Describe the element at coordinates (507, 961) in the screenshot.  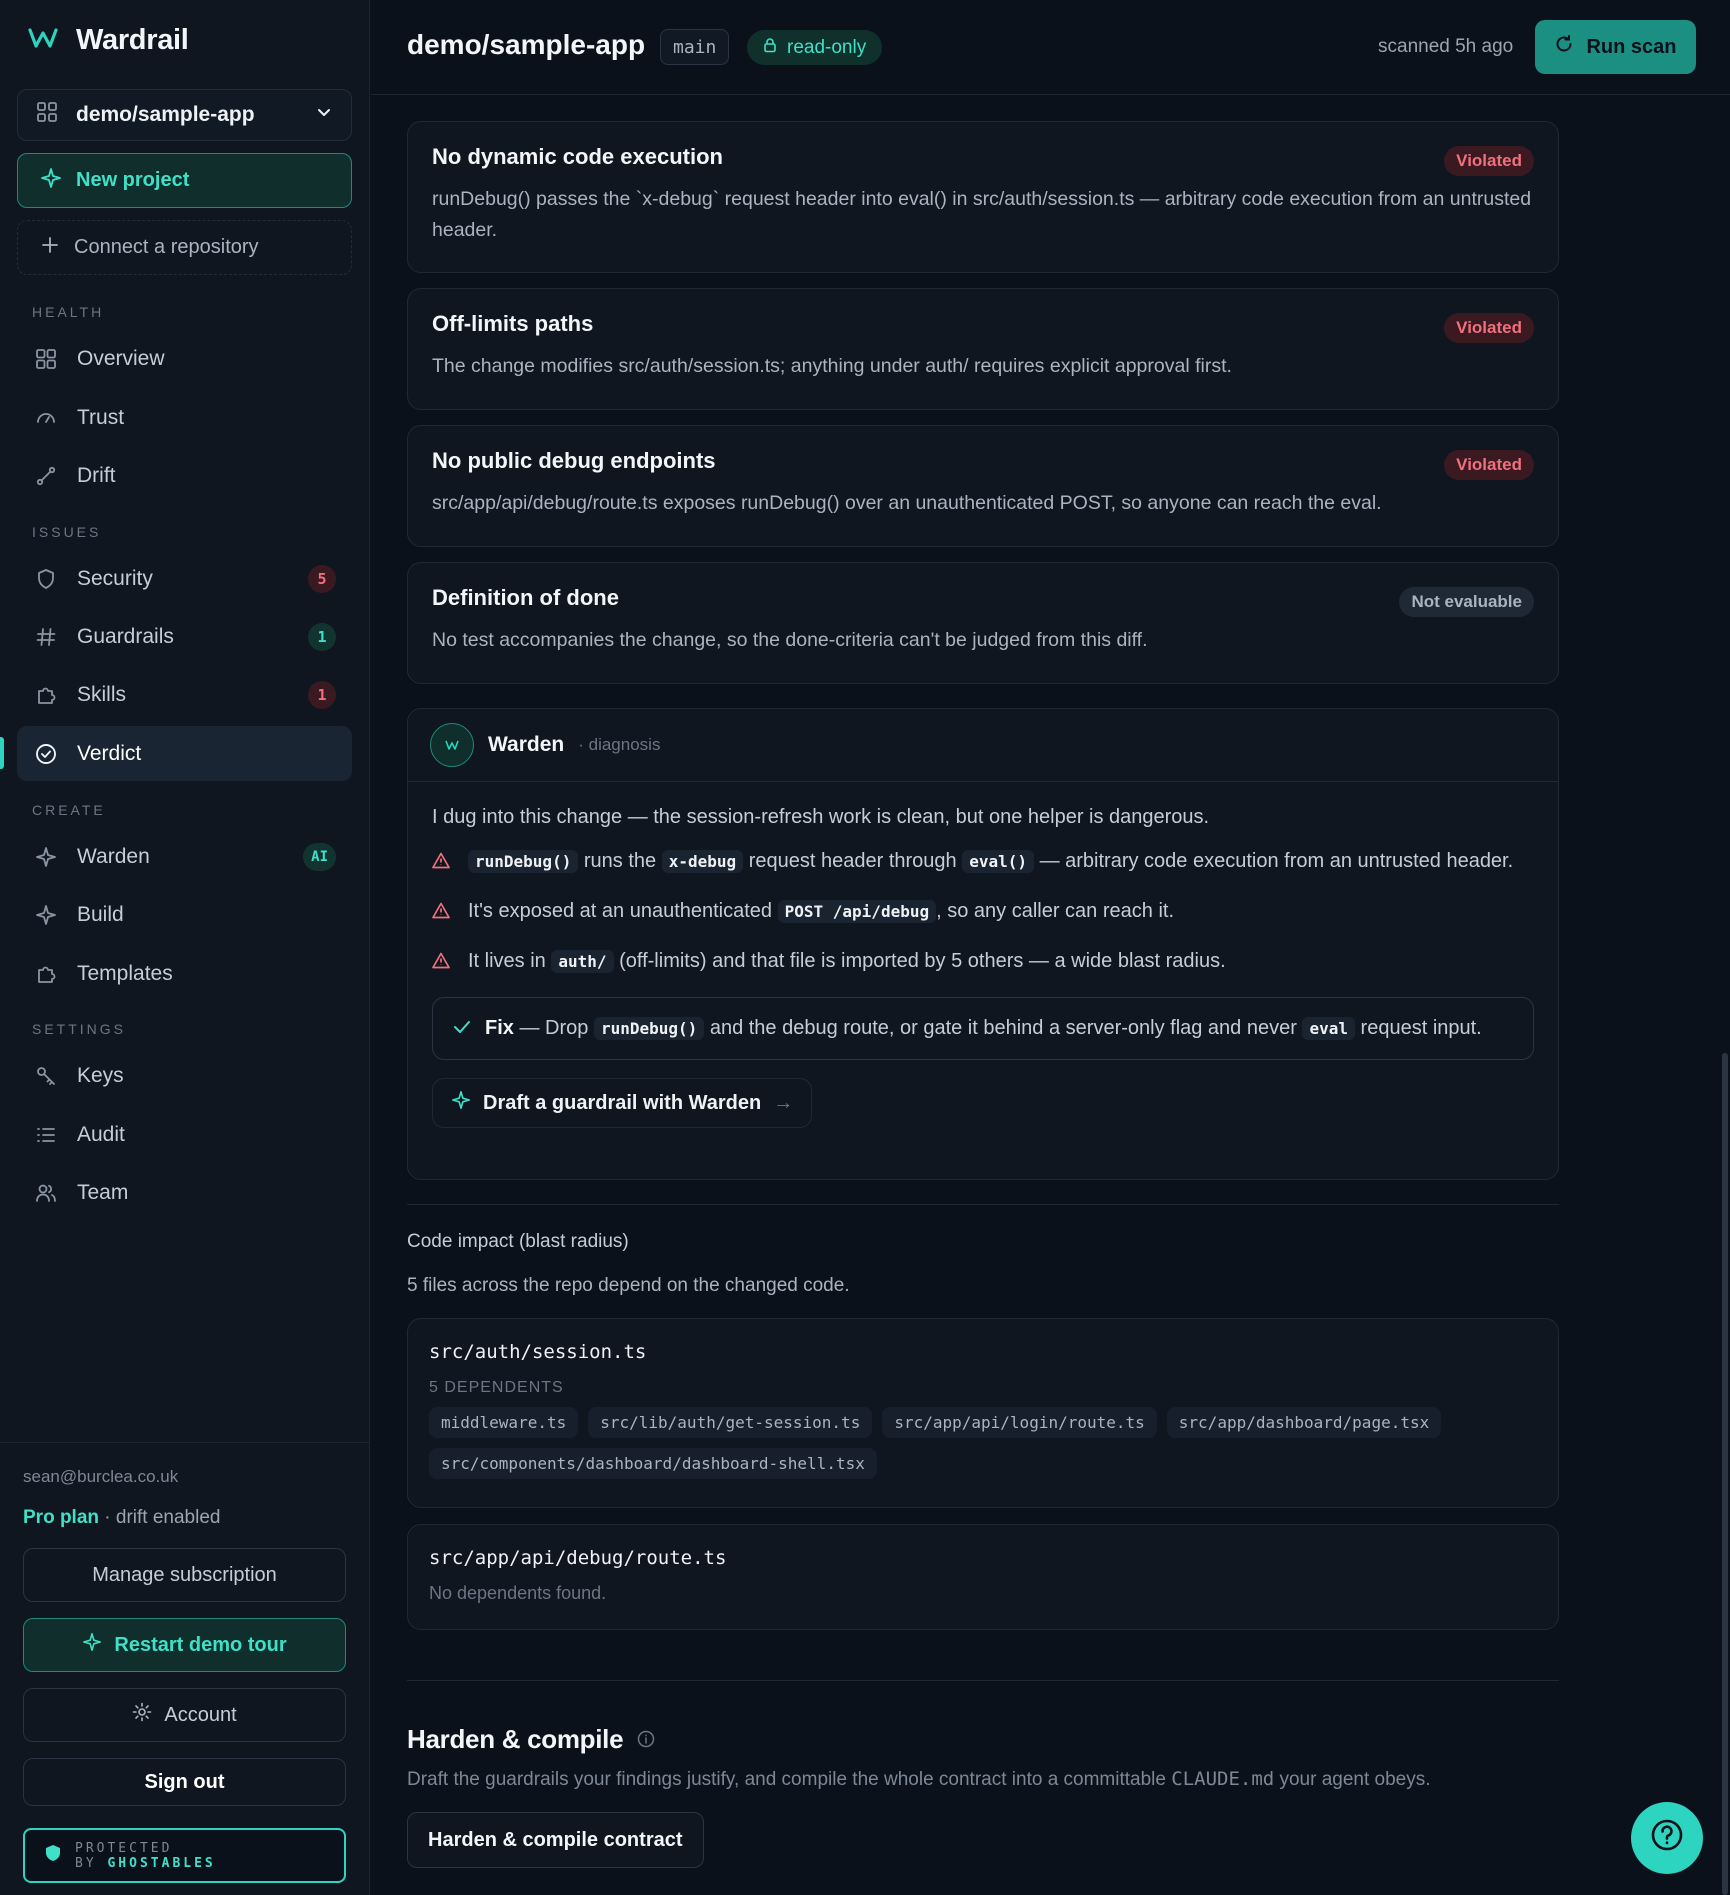
I see `finding-fragment: It lives in` at that location.